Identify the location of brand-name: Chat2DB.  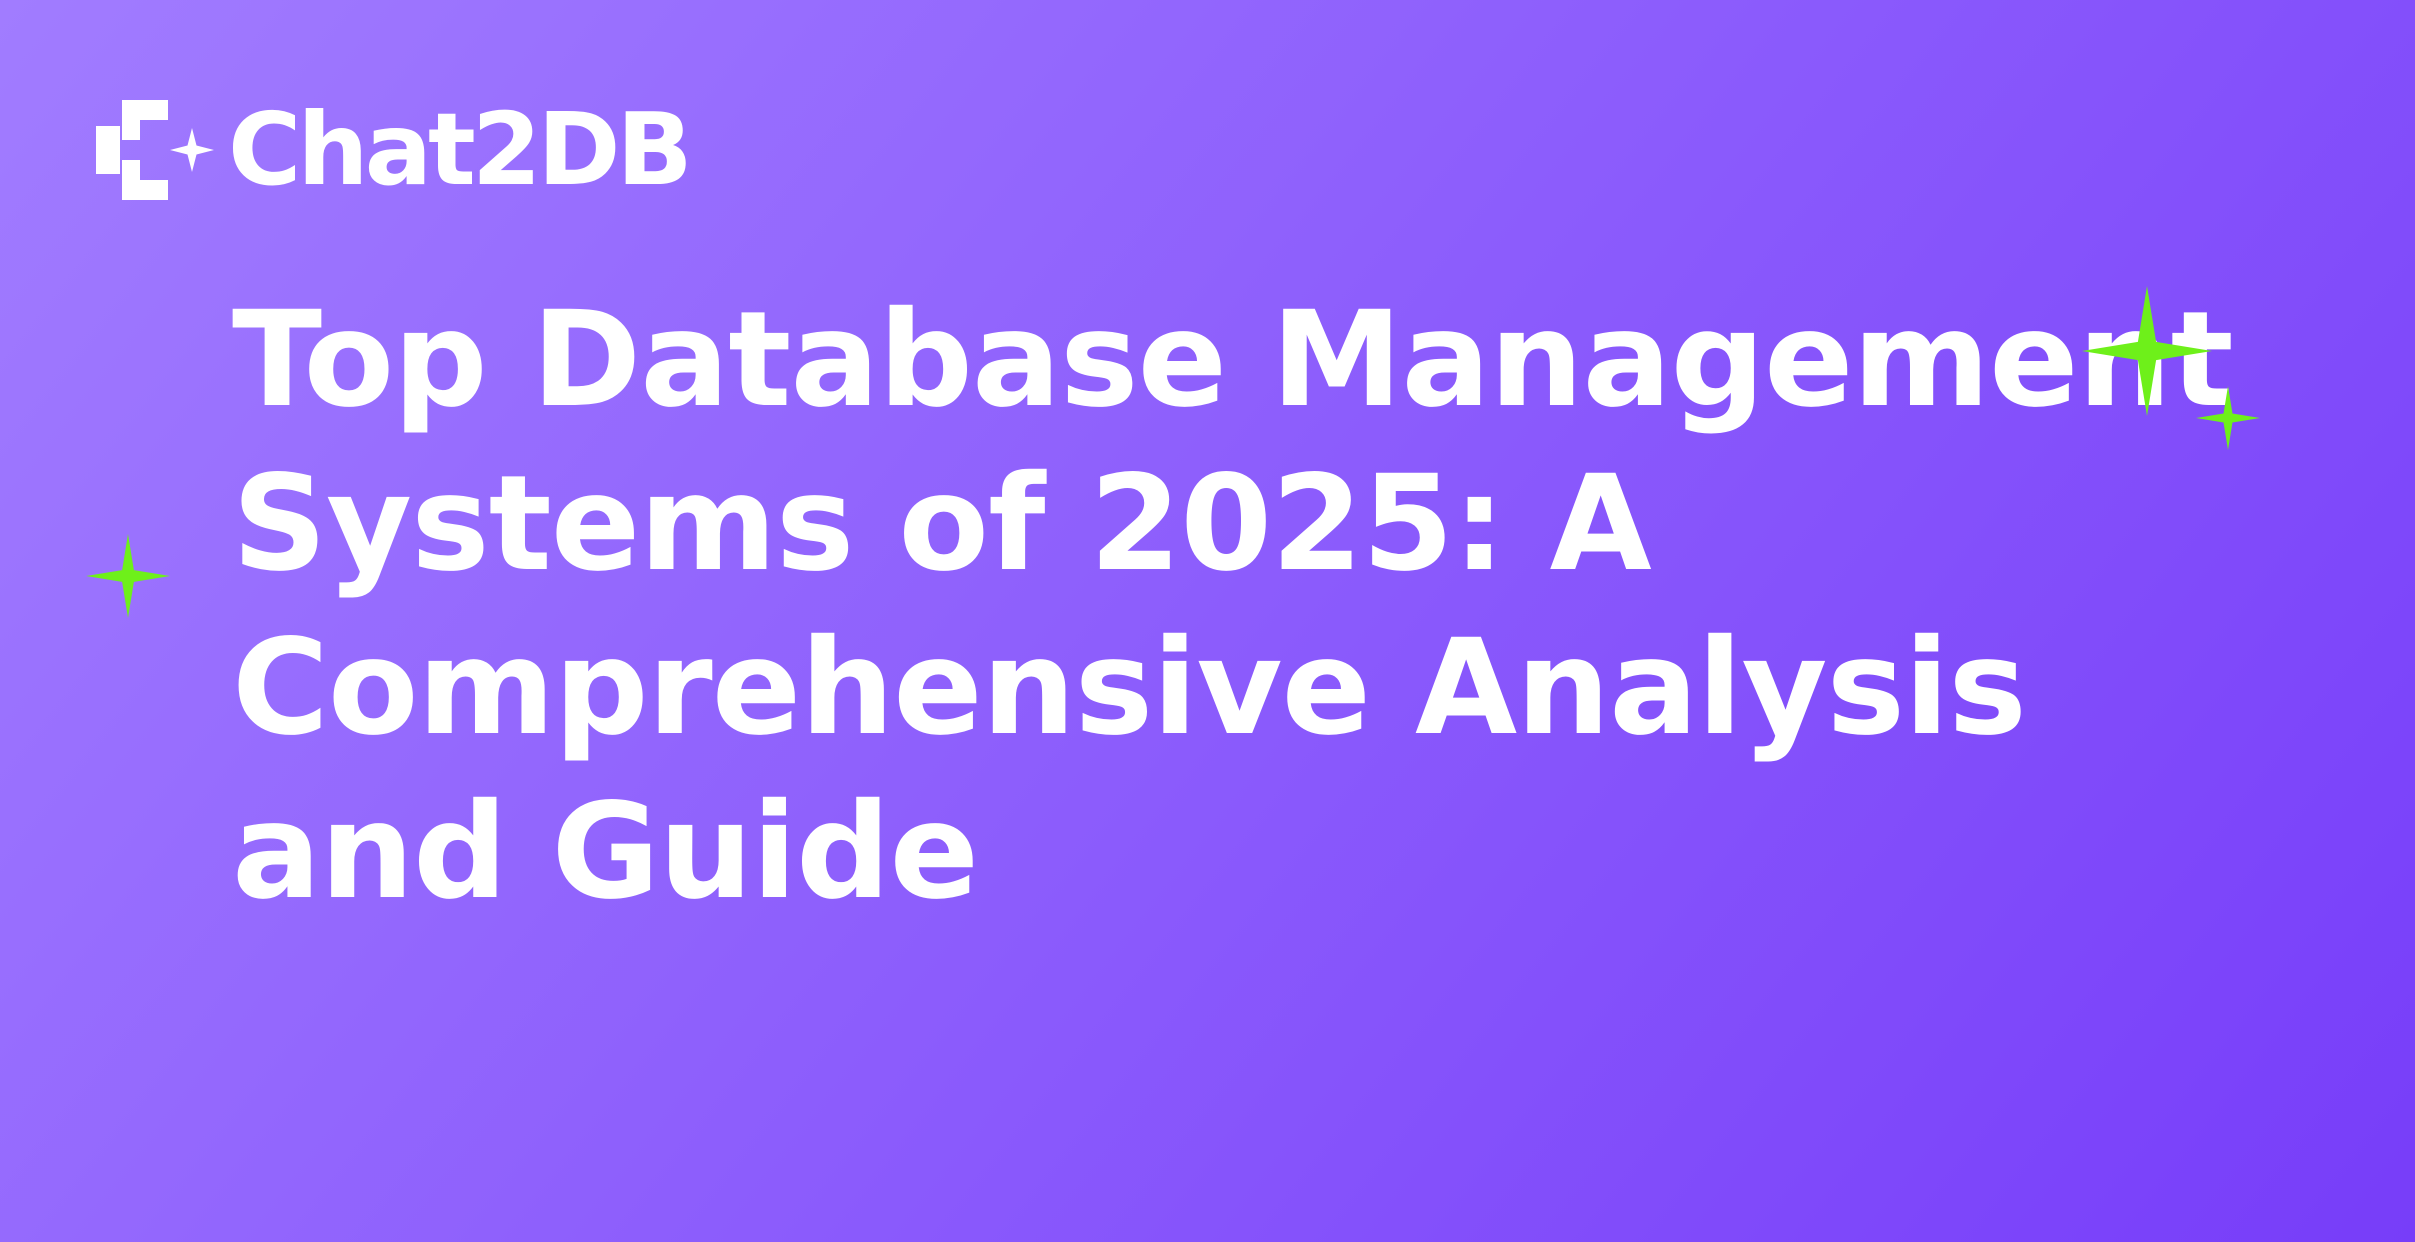
(460, 149).